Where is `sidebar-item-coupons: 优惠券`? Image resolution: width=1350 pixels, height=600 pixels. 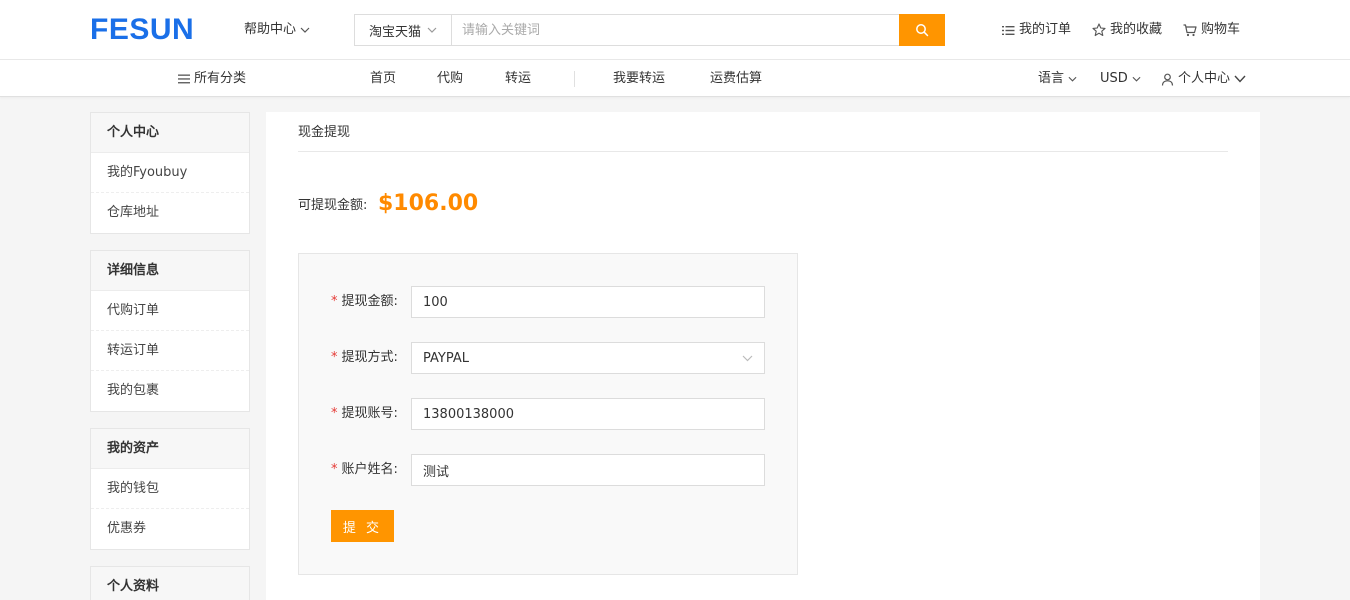 sidebar-item-coupons: 优惠券 is located at coordinates (170, 529).